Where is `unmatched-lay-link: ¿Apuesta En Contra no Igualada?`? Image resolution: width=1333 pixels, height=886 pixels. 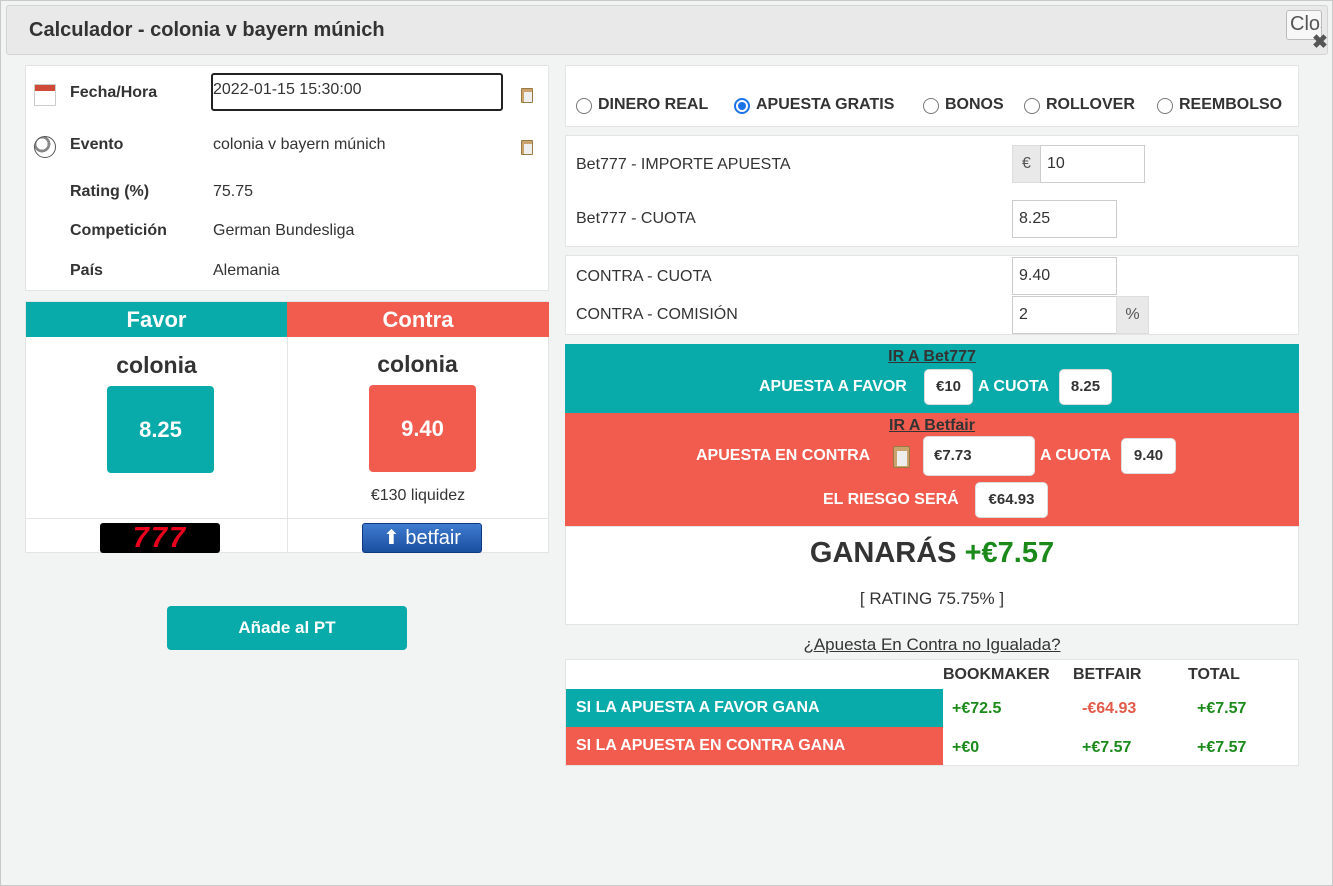 unmatched-lay-link: ¿Apuesta En Contra no Igualada? is located at coordinates (932, 645).